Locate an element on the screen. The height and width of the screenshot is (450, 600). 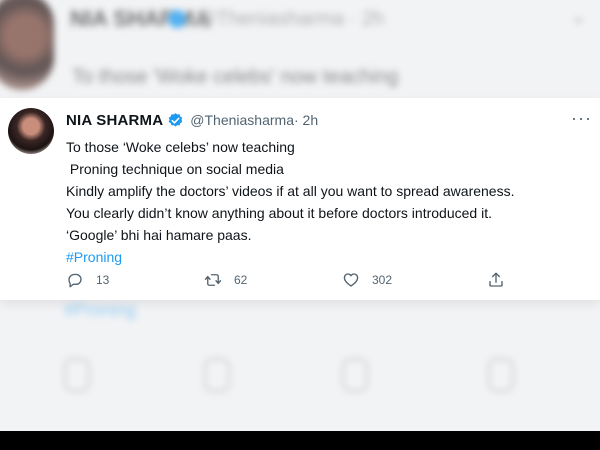
bottom-black-bar is located at coordinates (300, 440).